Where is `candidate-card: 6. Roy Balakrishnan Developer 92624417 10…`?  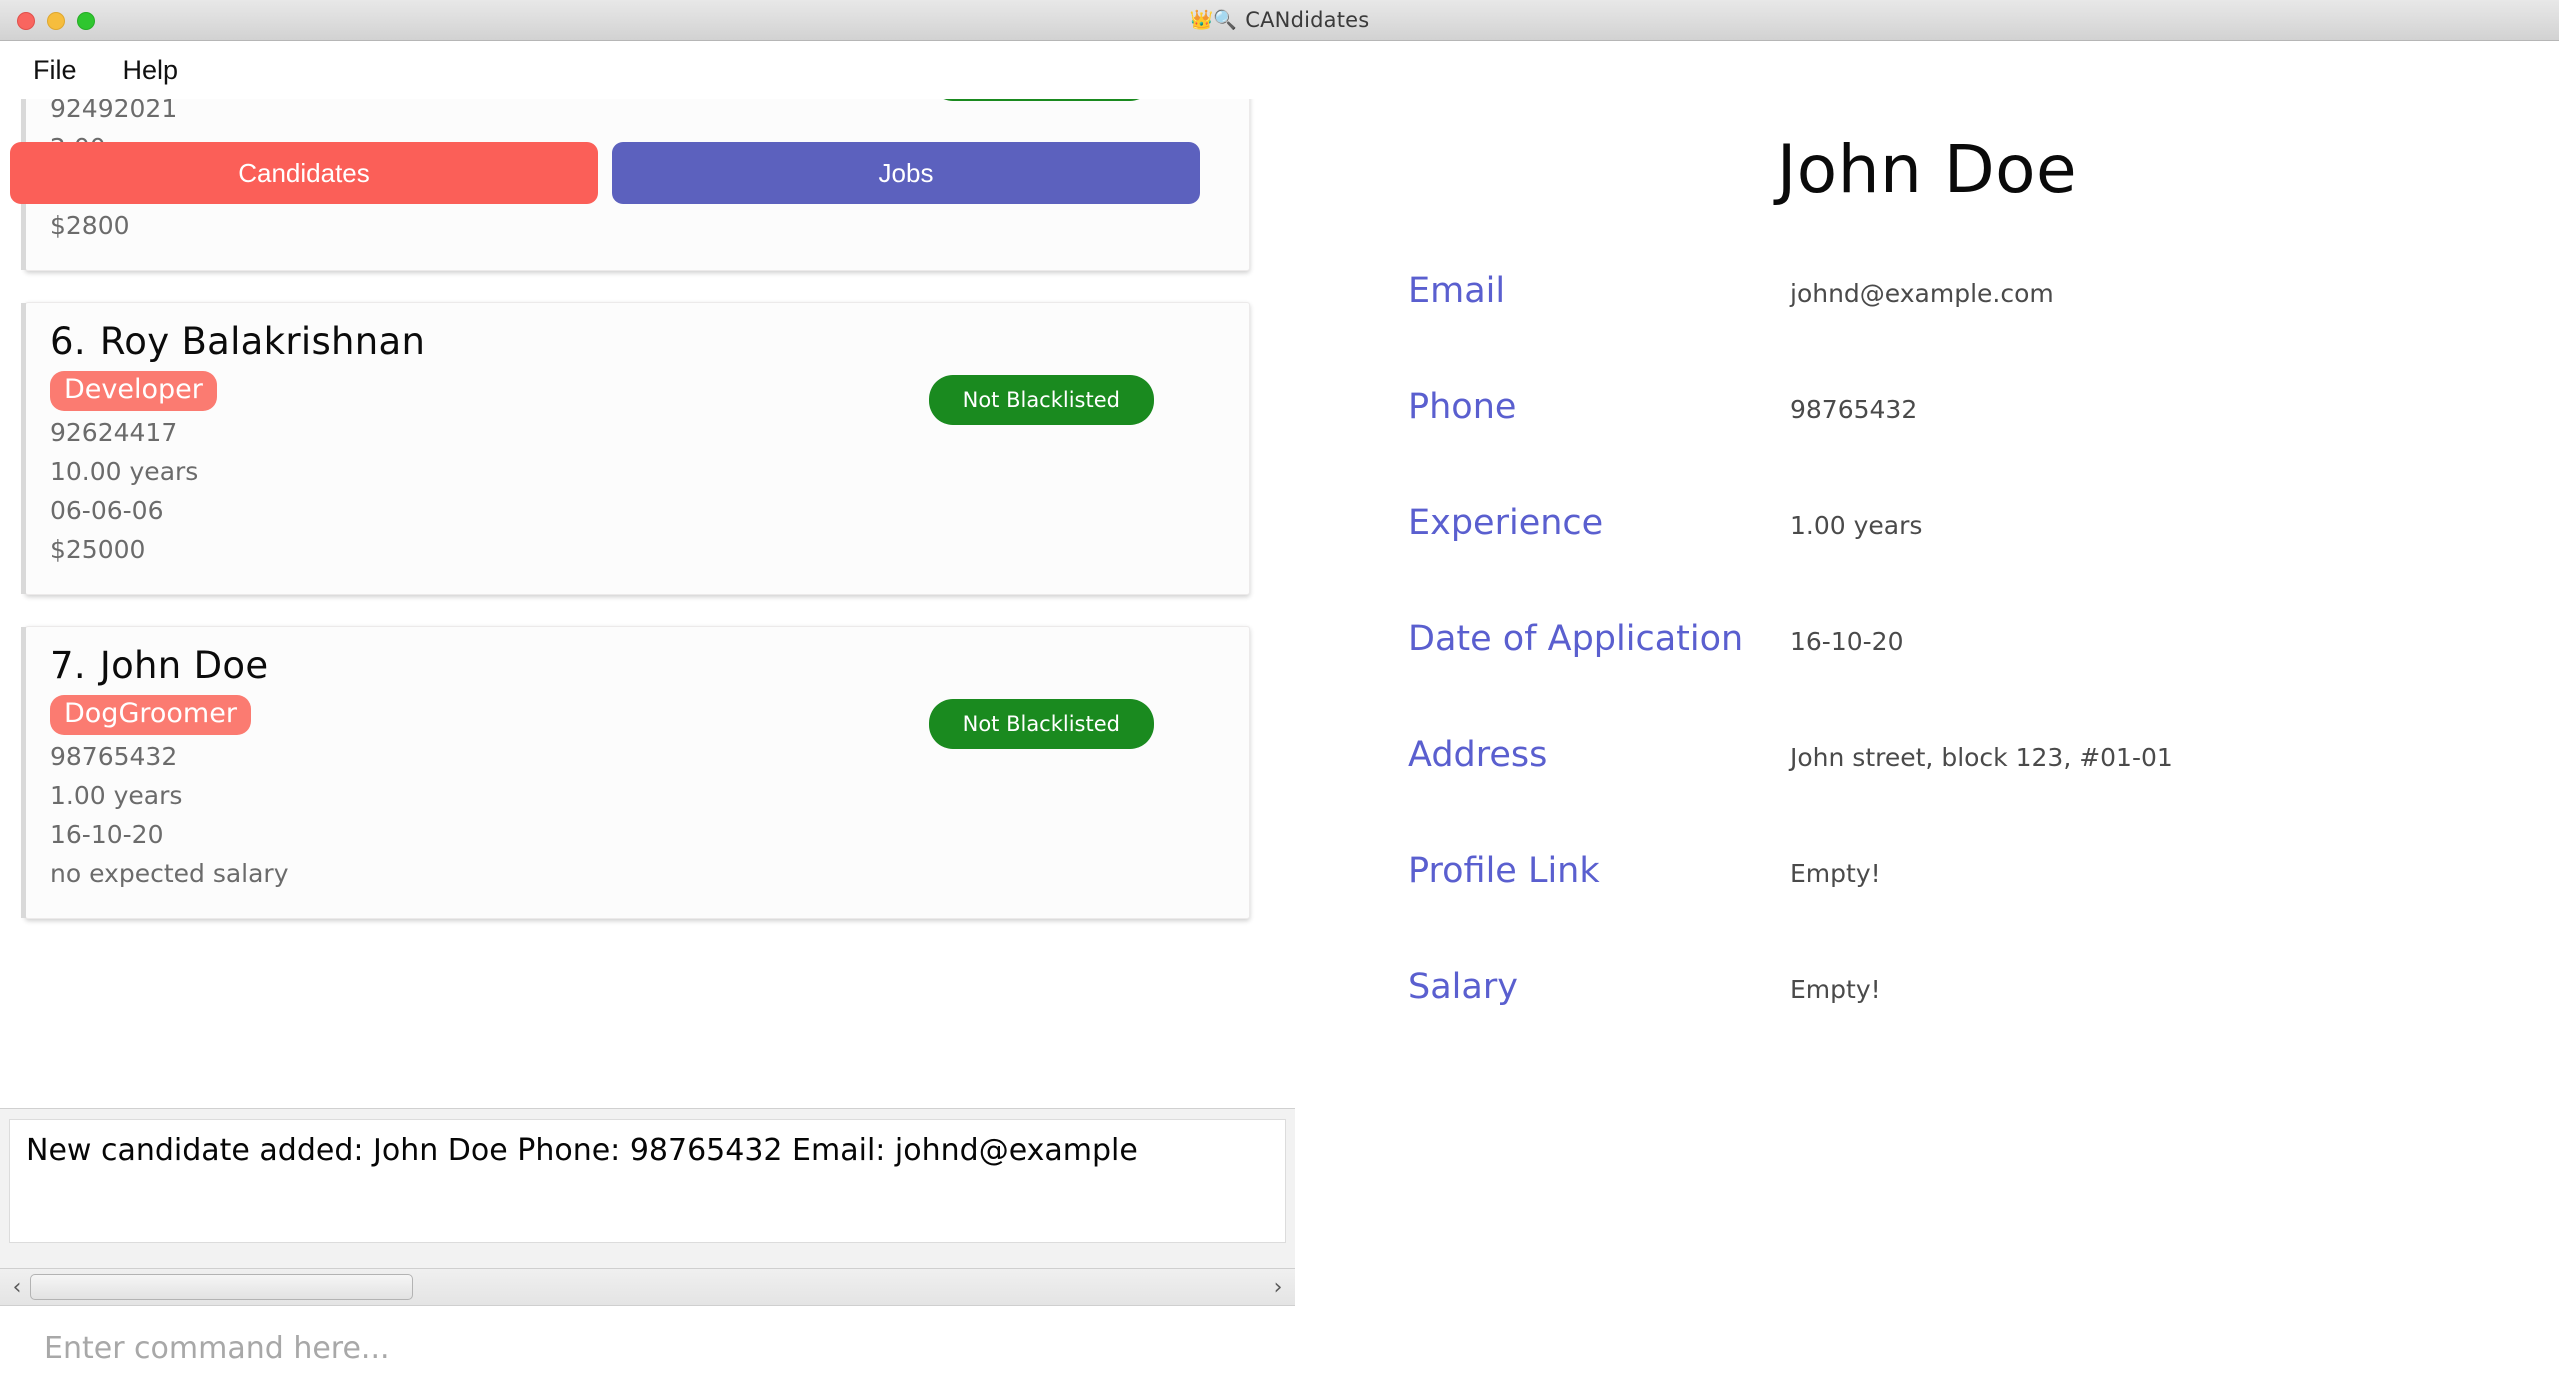 candidate-card: 6. Roy Balakrishnan Developer 92624417 10… is located at coordinates (635, 449).